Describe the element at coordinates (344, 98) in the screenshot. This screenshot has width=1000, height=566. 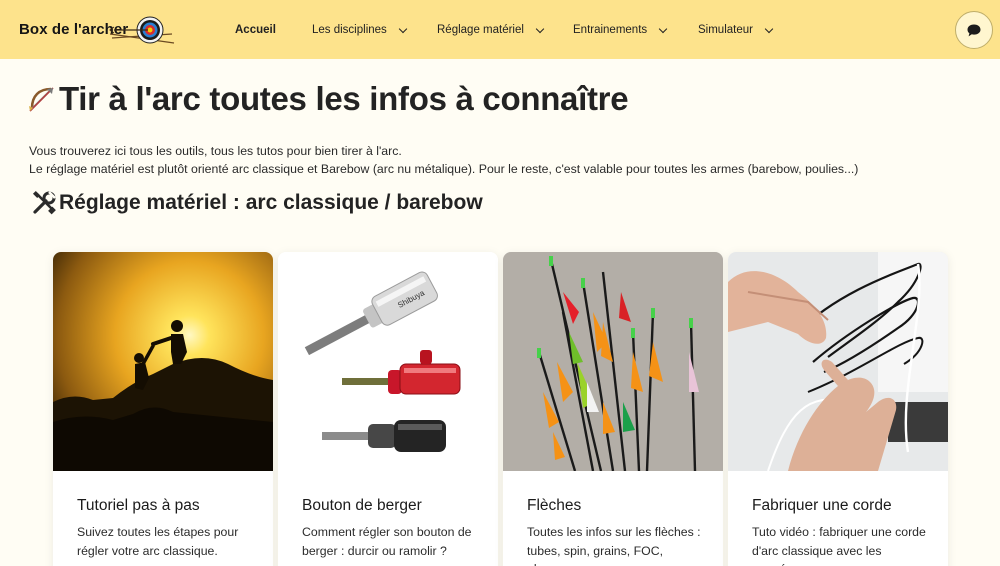
I see `page-title-text: Tir à l'arc toutes les infos à connaître` at that location.